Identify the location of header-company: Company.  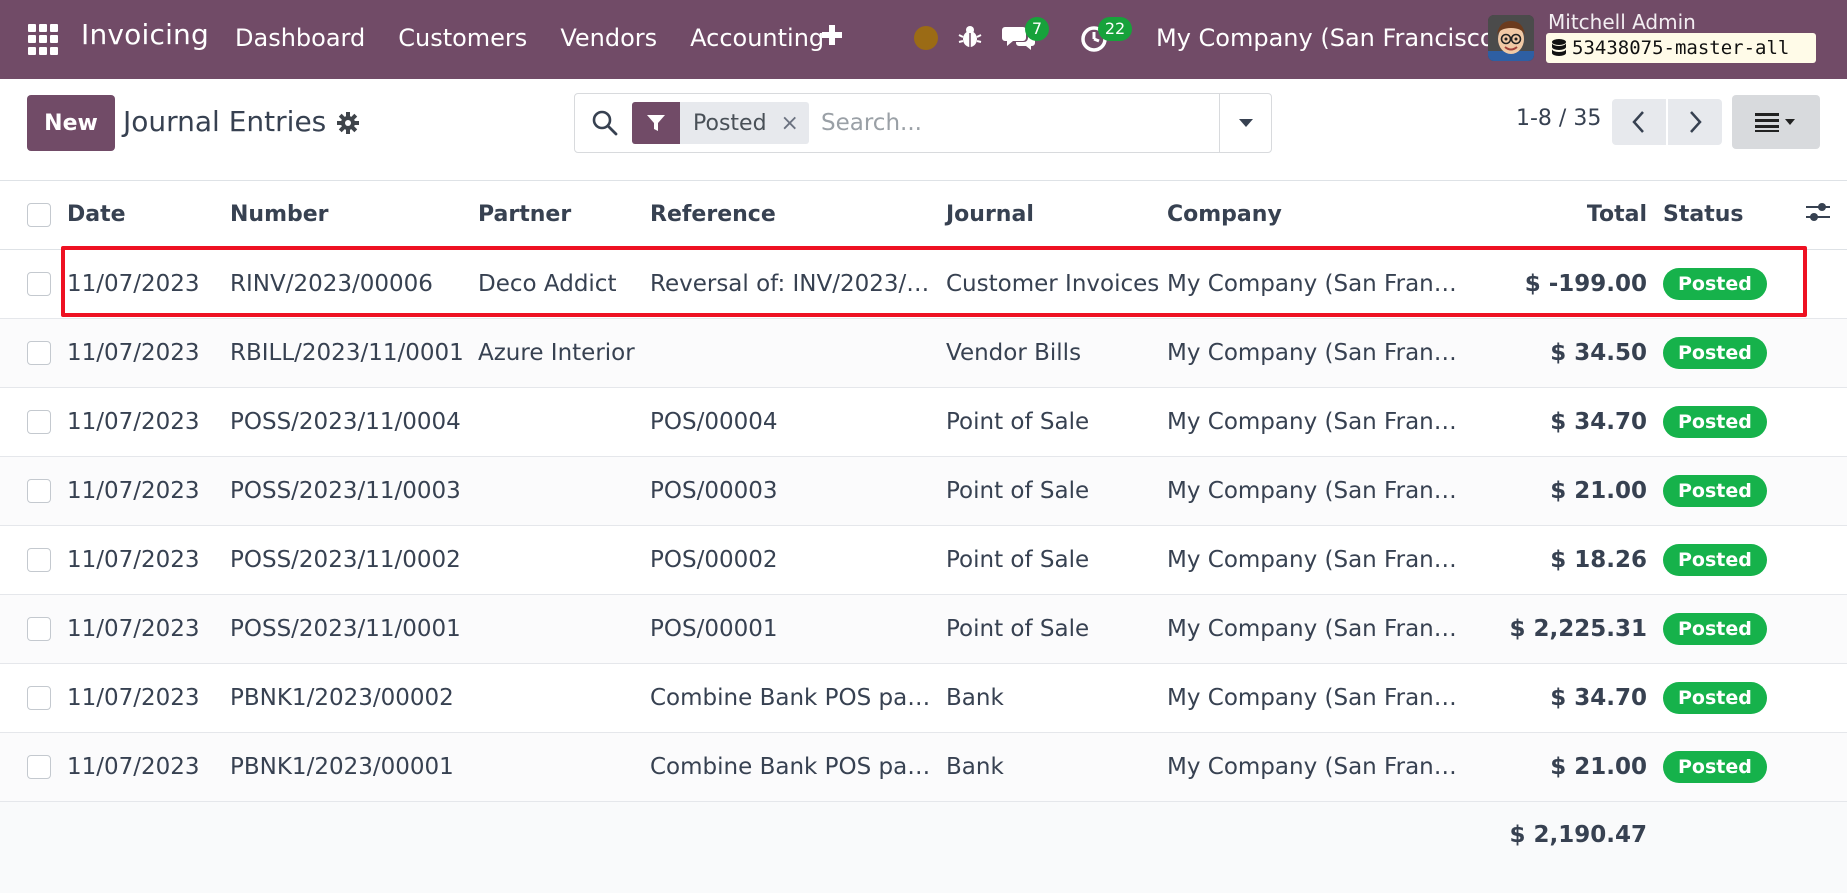
(1312, 215).